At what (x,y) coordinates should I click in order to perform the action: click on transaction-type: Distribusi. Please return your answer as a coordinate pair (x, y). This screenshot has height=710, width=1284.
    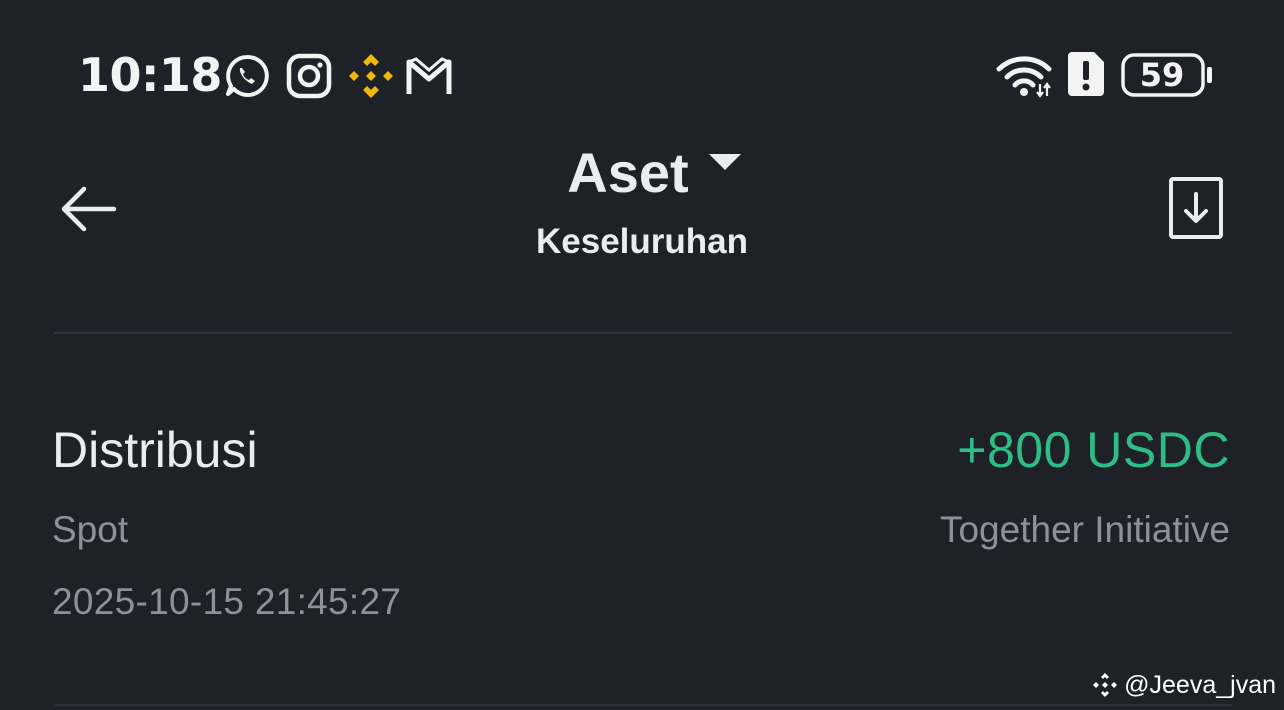
    Looking at the image, I should click on (155, 450).